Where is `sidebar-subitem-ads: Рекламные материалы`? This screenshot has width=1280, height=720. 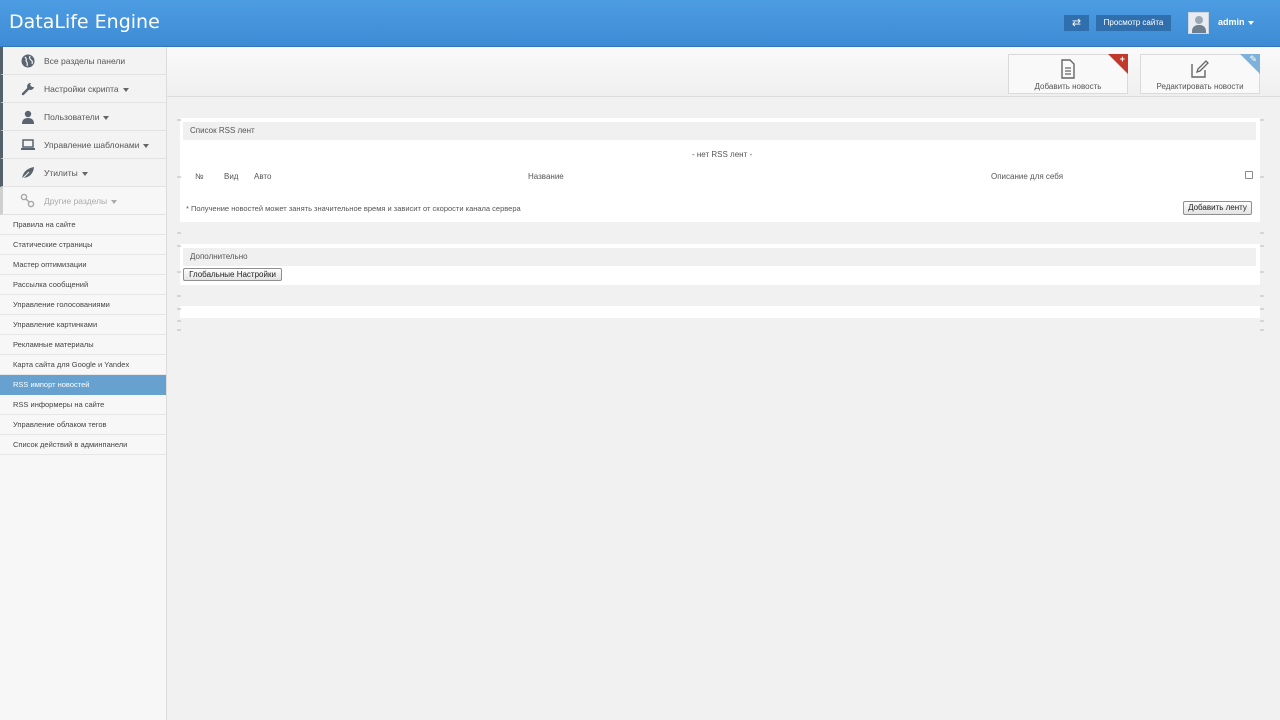
sidebar-subitem-ads: Рекламные материалы is located at coordinates (83, 345).